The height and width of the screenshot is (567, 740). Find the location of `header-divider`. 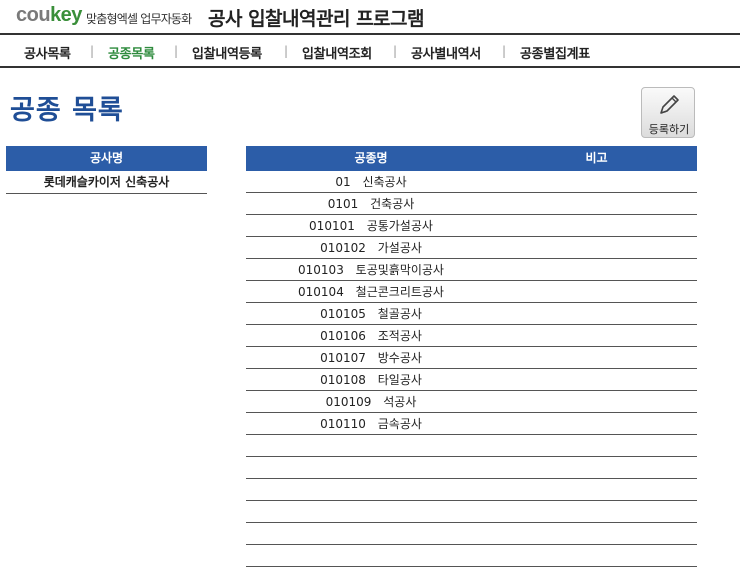

header-divider is located at coordinates (370, 34).